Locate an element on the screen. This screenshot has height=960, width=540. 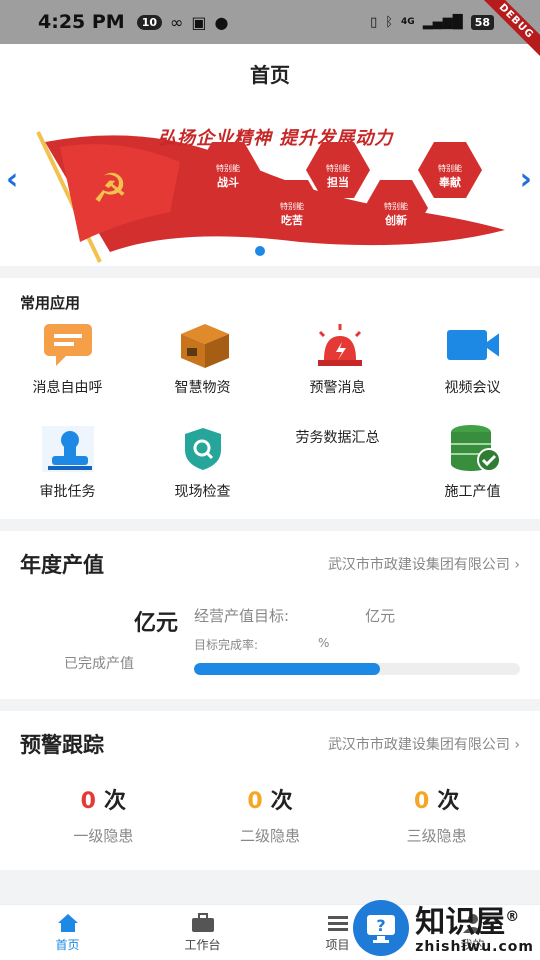
rate-label: 目标完成率: is located at coordinates (226, 645).